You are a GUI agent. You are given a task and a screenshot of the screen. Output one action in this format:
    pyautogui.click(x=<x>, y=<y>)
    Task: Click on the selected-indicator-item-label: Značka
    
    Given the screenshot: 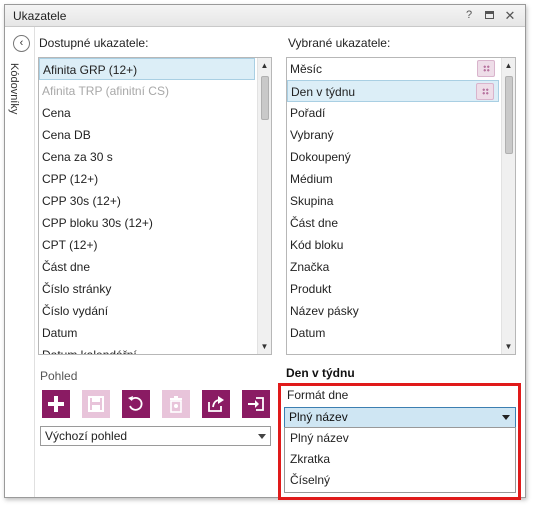 What is the action you would take?
    pyautogui.click(x=310, y=267)
    